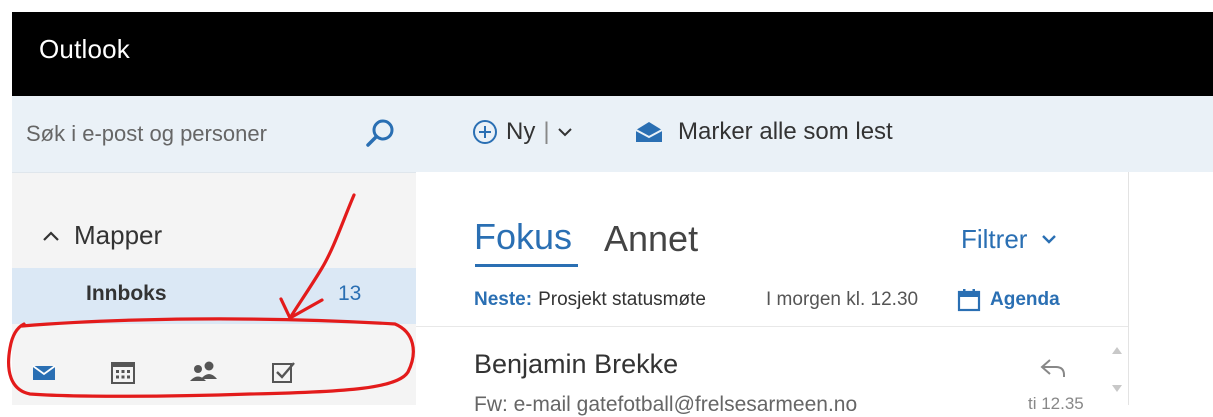  I want to click on new-label: Ny, so click(521, 131).